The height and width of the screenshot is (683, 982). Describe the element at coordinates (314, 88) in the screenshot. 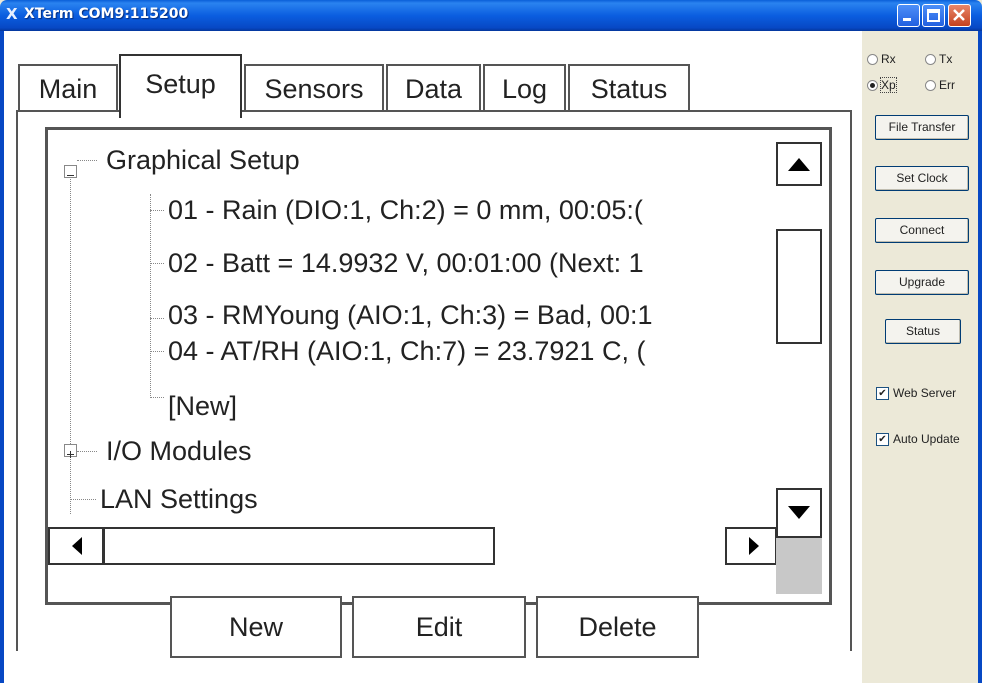

I see `tab-sensors: Sensors` at that location.